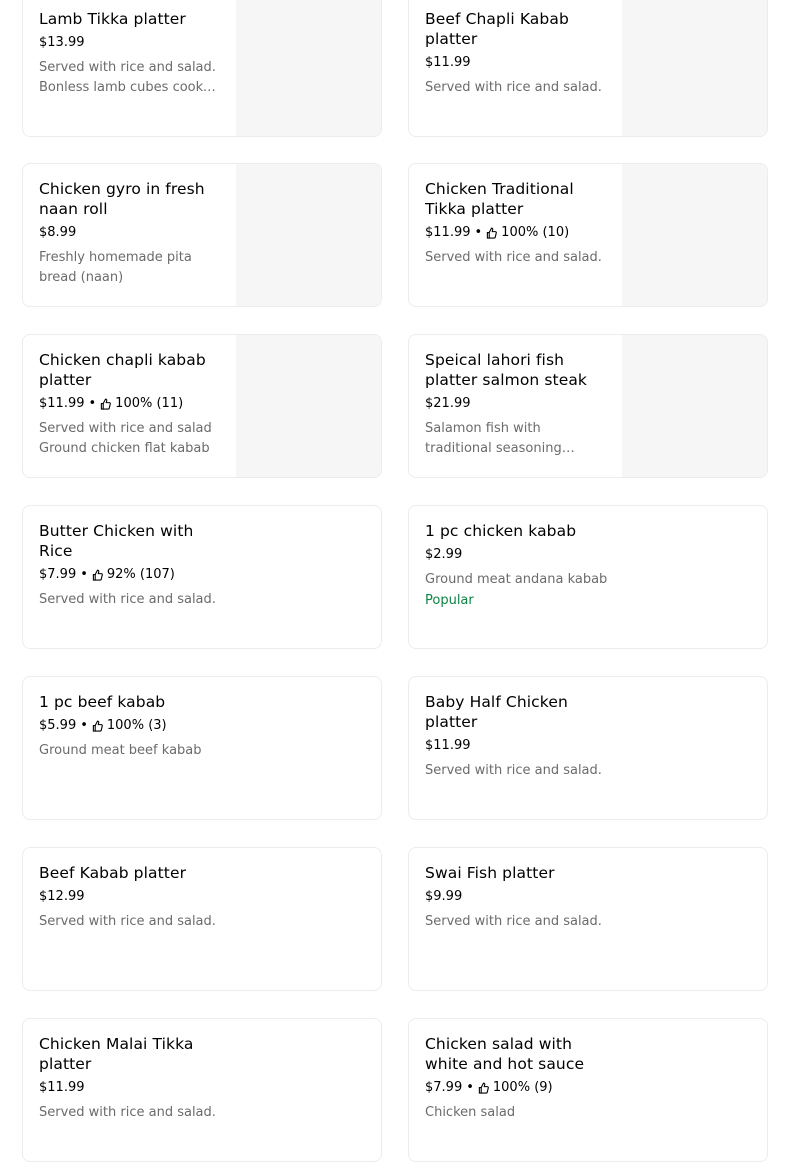 The width and height of the screenshot is (804, 1175). I want to click on menu-item-rating: 92% (107), so click(140, 574).